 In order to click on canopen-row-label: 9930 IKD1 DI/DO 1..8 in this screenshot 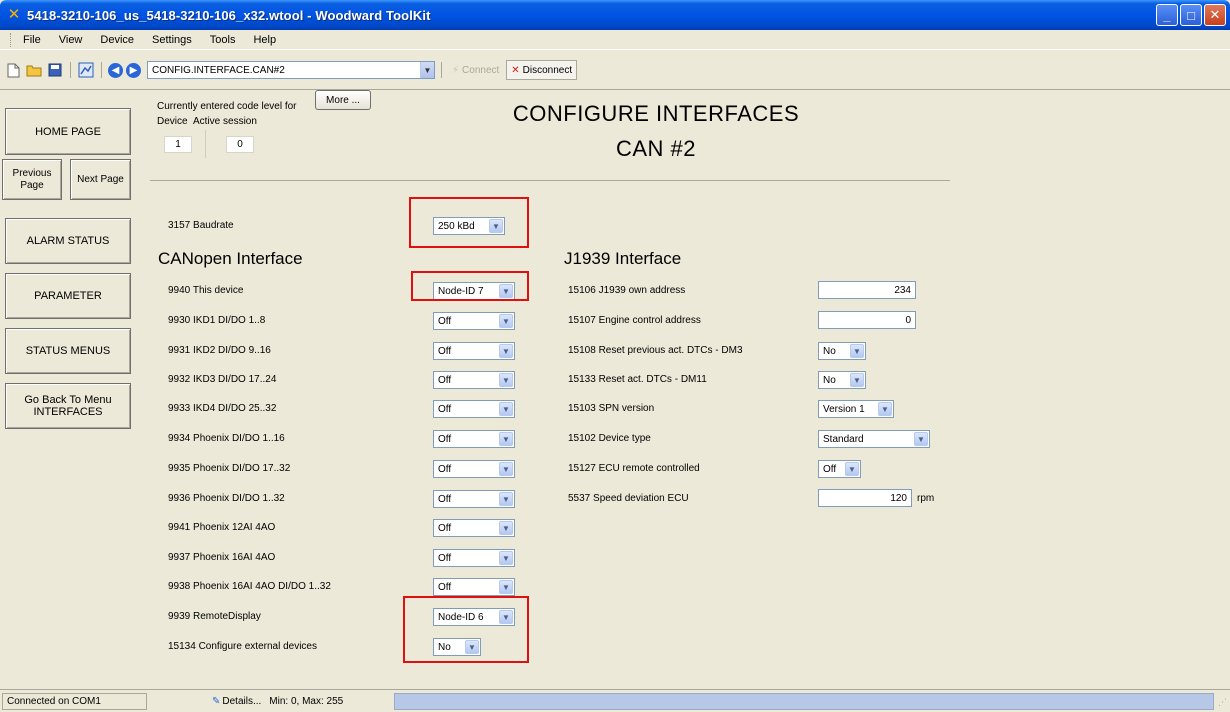, I will do `click(217, 320)`.